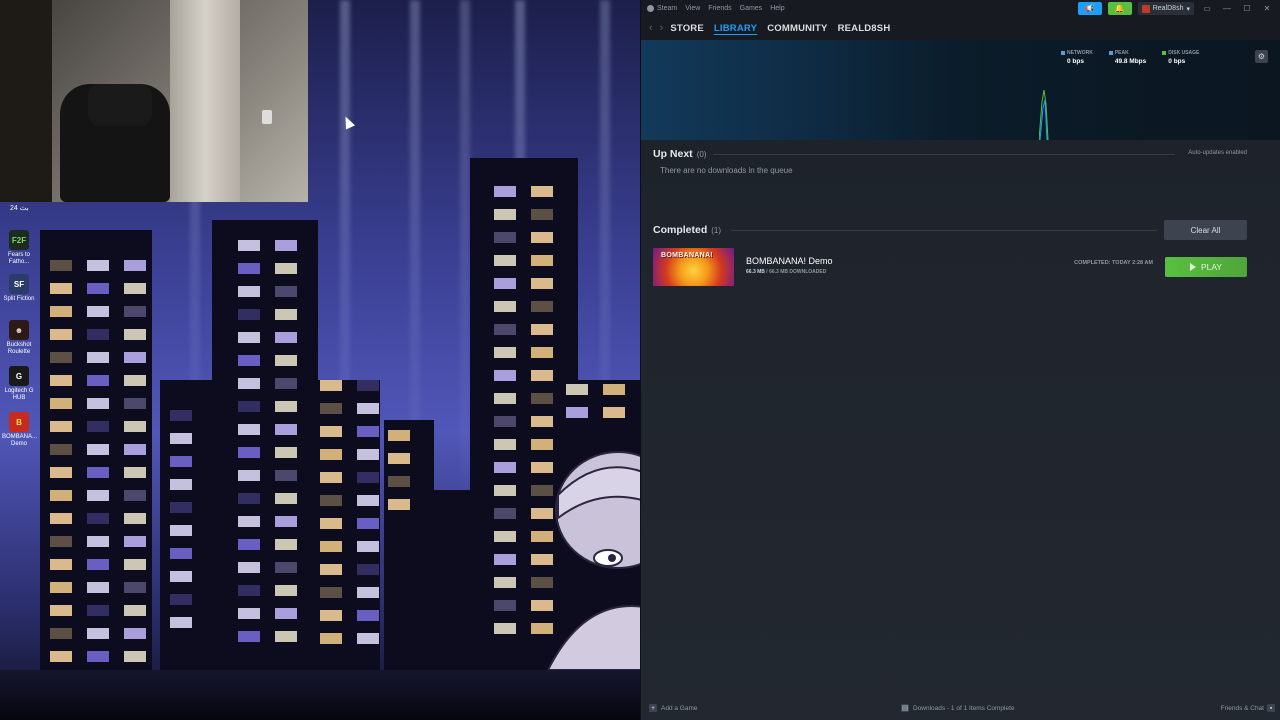  Describe the element at coordinates (1113, 263) in the screenshot. I see `completed-timestamp: COMPLETED: TODAY 2:28 AM` at that location.